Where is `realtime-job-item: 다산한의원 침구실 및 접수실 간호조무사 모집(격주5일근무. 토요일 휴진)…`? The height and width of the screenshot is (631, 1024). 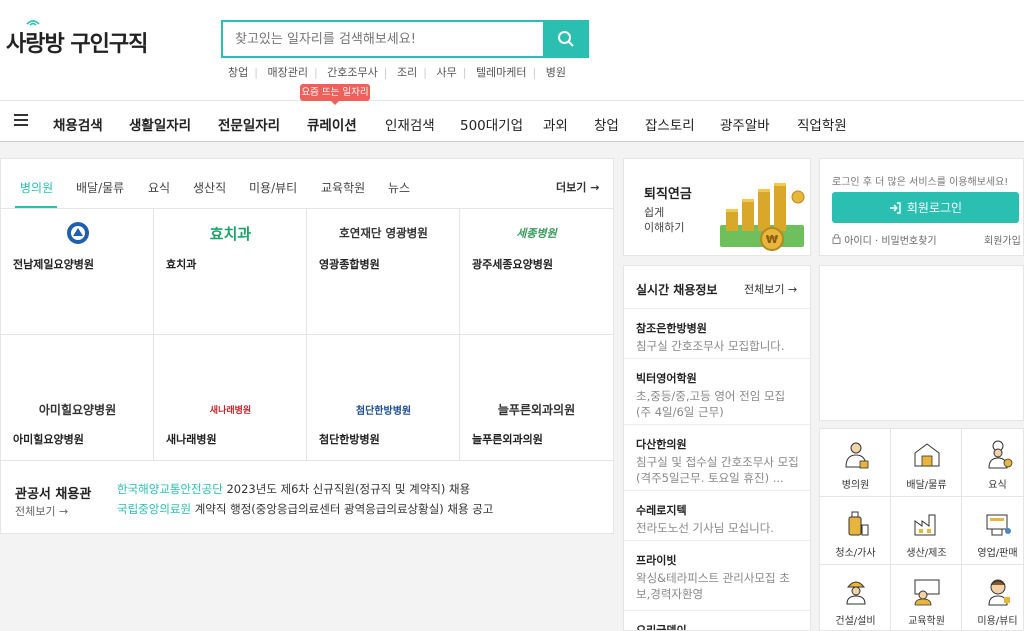 realtime-job-item: 다산한의원 침구실 및 접수실 간호조무사 모집(격주5일근무. 토요일 휴진)… is located at coordinates (717, 457).